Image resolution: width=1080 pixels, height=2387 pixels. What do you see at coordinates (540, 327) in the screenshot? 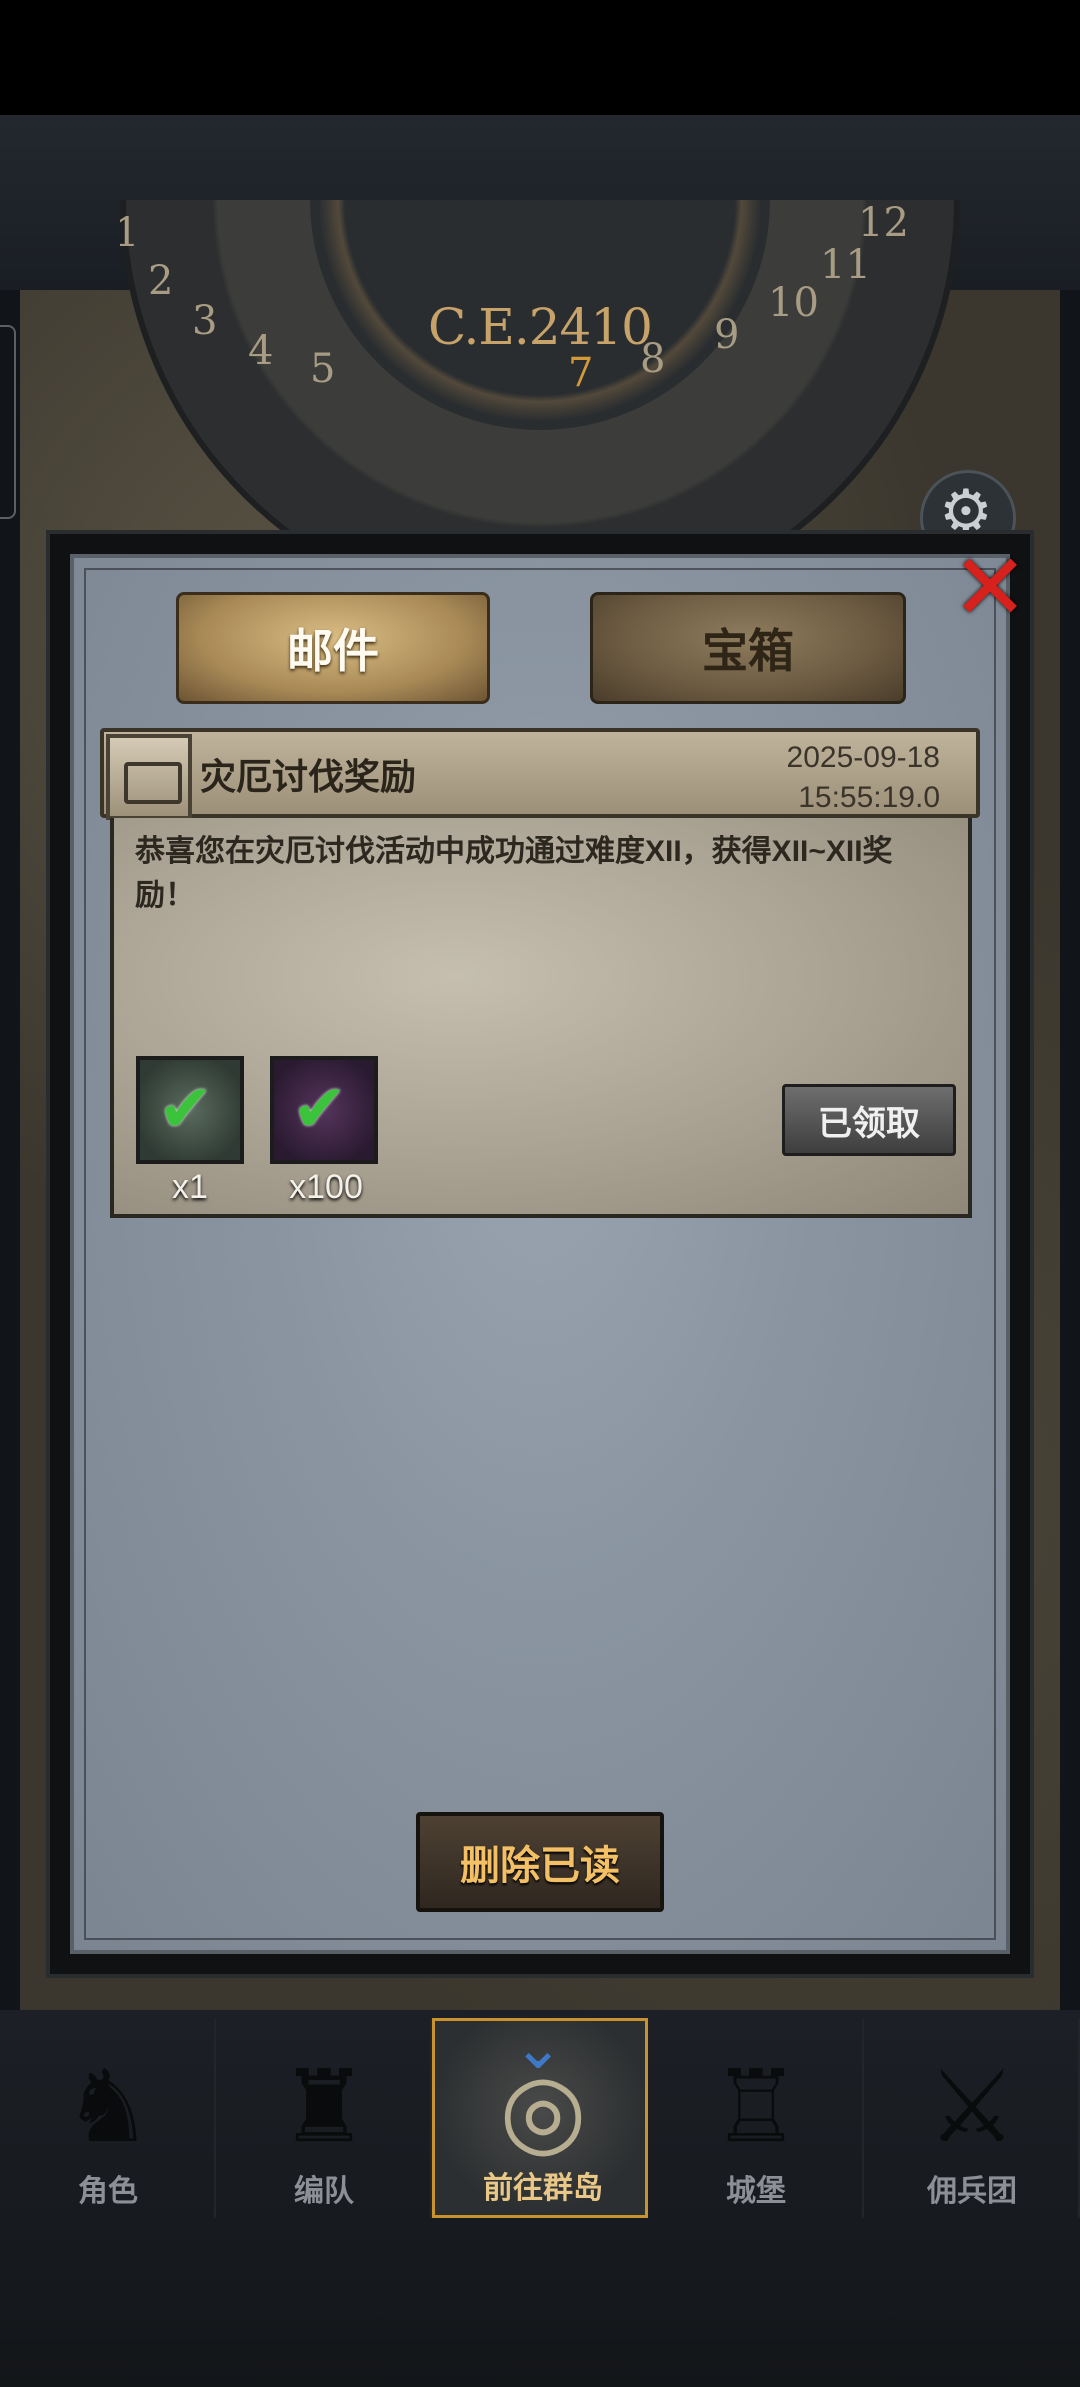
I see `era-label: C.E.2410` at bounding box center [540, 327].